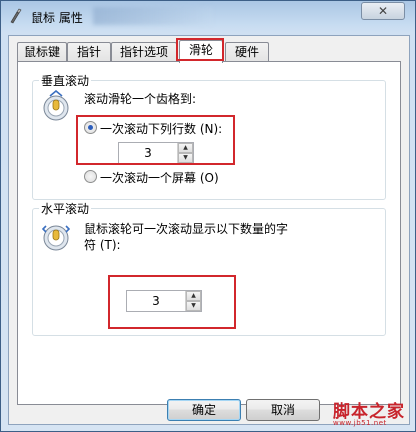  I want to click on title-bar: 鼠标 属性 ✕, so click(208, 16).